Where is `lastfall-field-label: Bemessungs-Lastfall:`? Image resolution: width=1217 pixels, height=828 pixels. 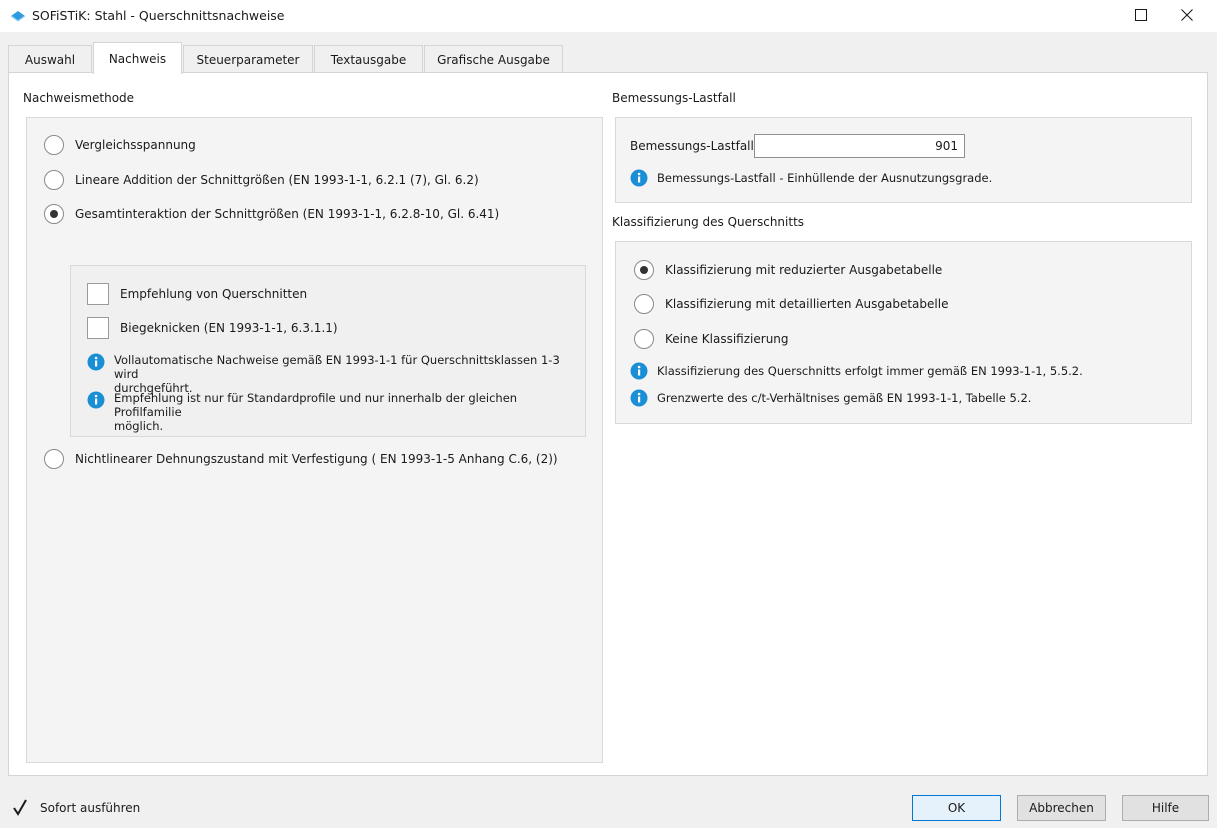
lastfall-field-label: Bemessungs-Lastfall: is located at coordinates (694, 146).